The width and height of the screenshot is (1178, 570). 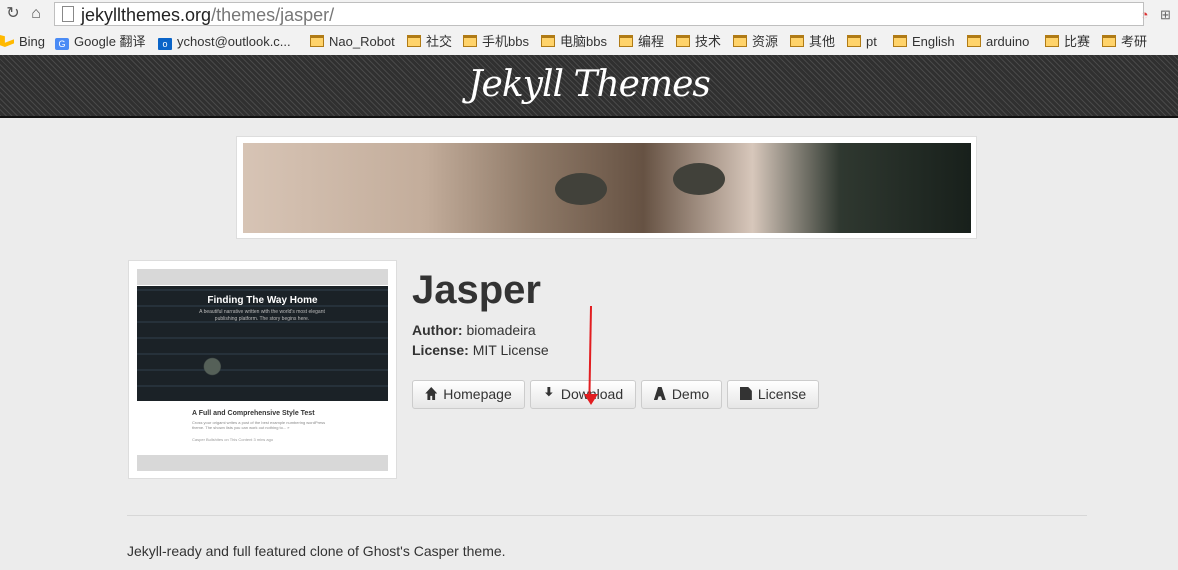 I want to click on extension-red-icon: ◔, so click(x=1144, y=14).